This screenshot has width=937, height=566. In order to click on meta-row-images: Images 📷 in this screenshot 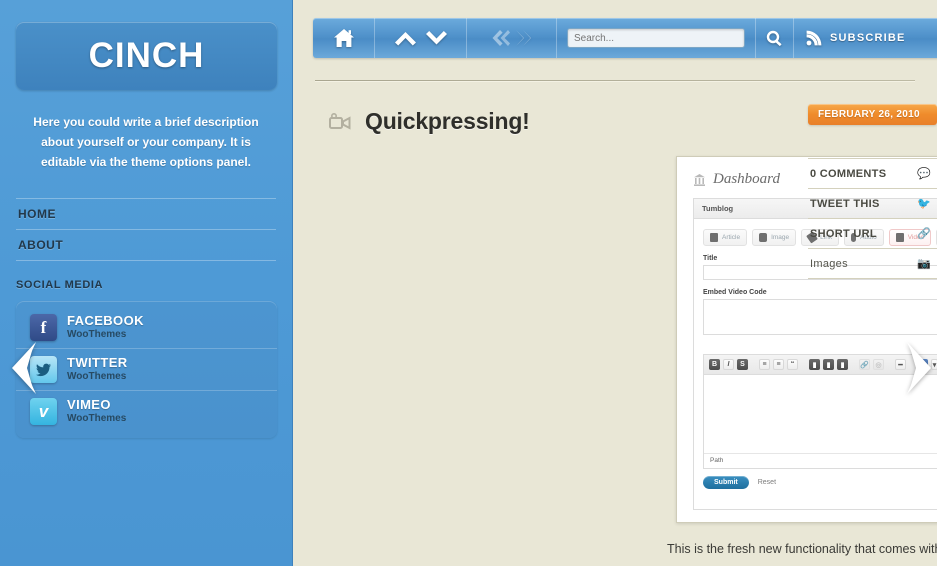, I will do `click(872, 263)`.